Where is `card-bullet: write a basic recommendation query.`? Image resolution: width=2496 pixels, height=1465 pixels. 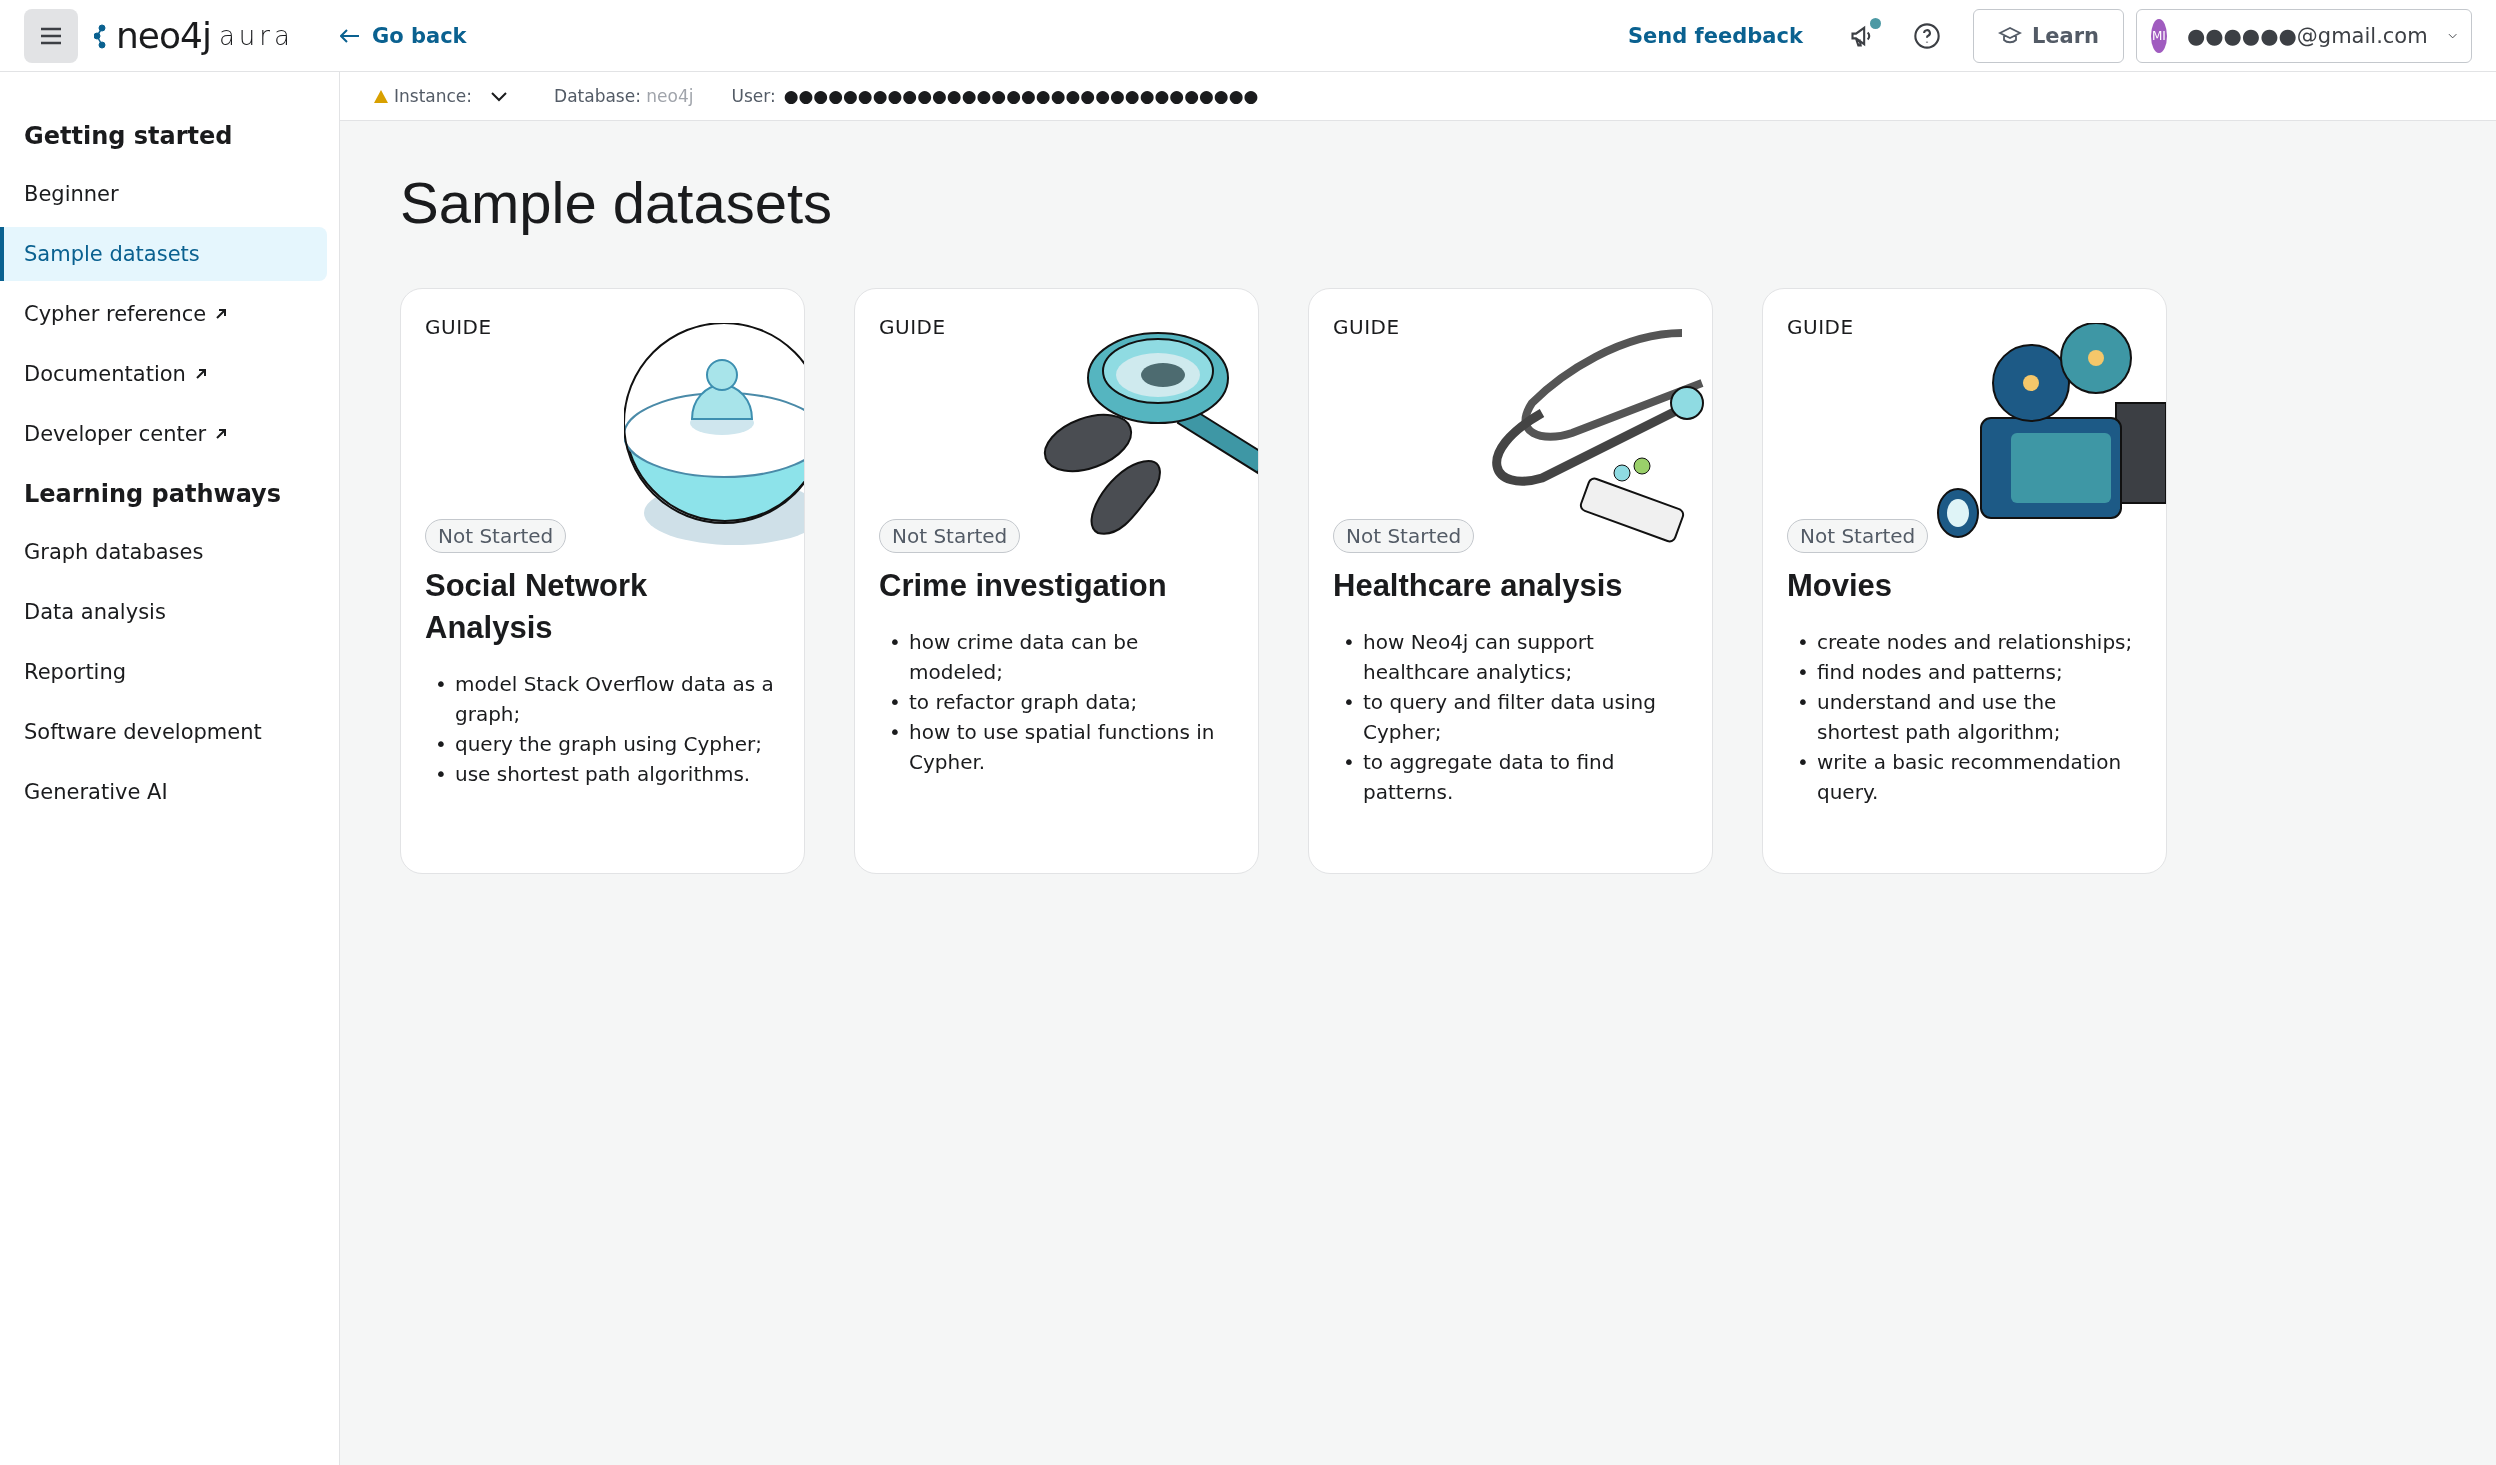
card-bullet: write a basic recommendation query. is located at coordinates (1970, 777).